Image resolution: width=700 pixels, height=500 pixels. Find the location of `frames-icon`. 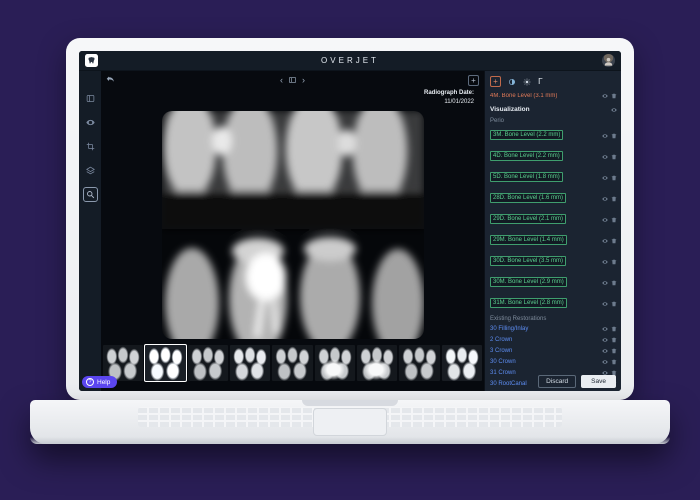

frames-icon is located at coordinates (292, 80).